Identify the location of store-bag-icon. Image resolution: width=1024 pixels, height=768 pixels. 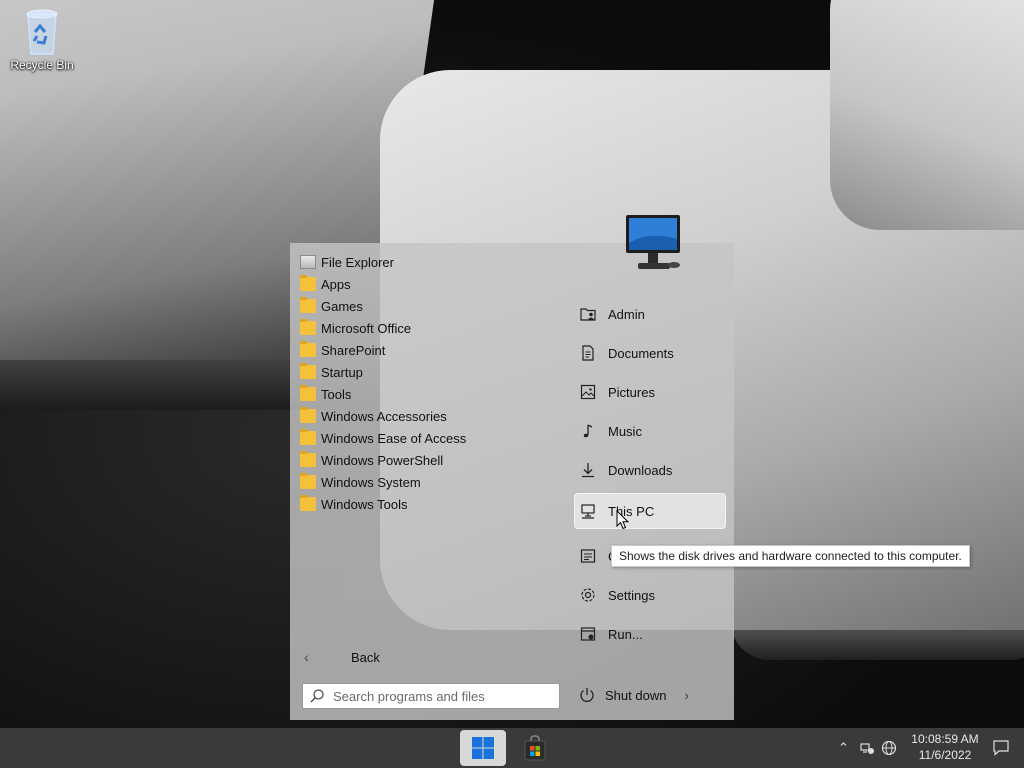
(535, 748).